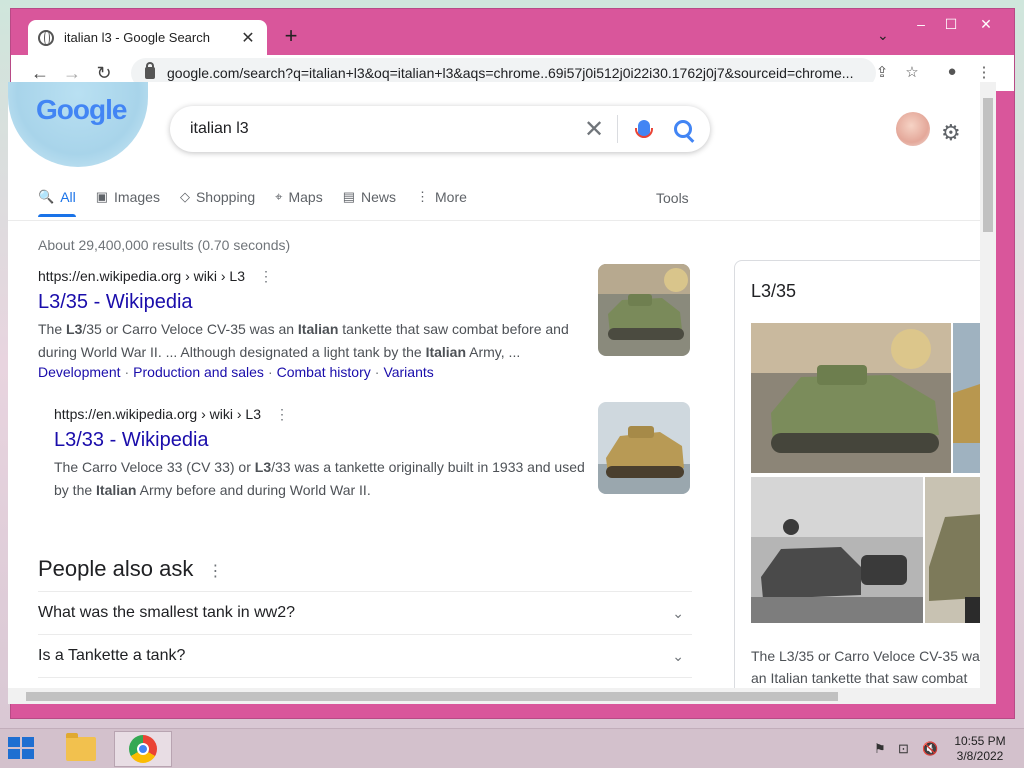  Describe the element at coordinates (951, 24) in the screenshot. I see `maximize-button: ☐` at that location.